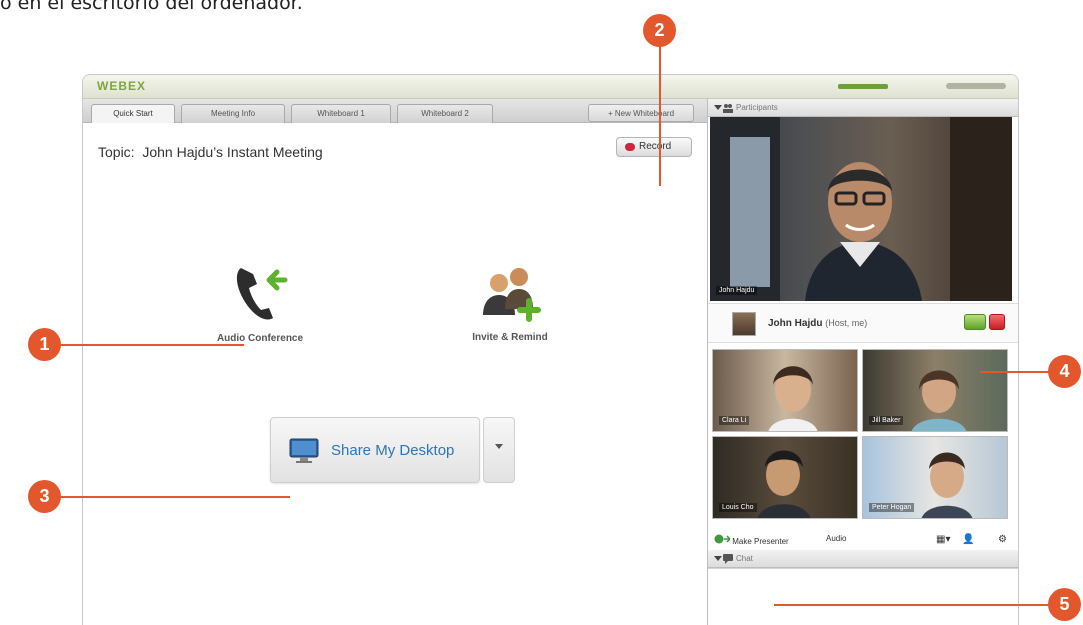  I want to click on record-button: Record, so click(654, 147).